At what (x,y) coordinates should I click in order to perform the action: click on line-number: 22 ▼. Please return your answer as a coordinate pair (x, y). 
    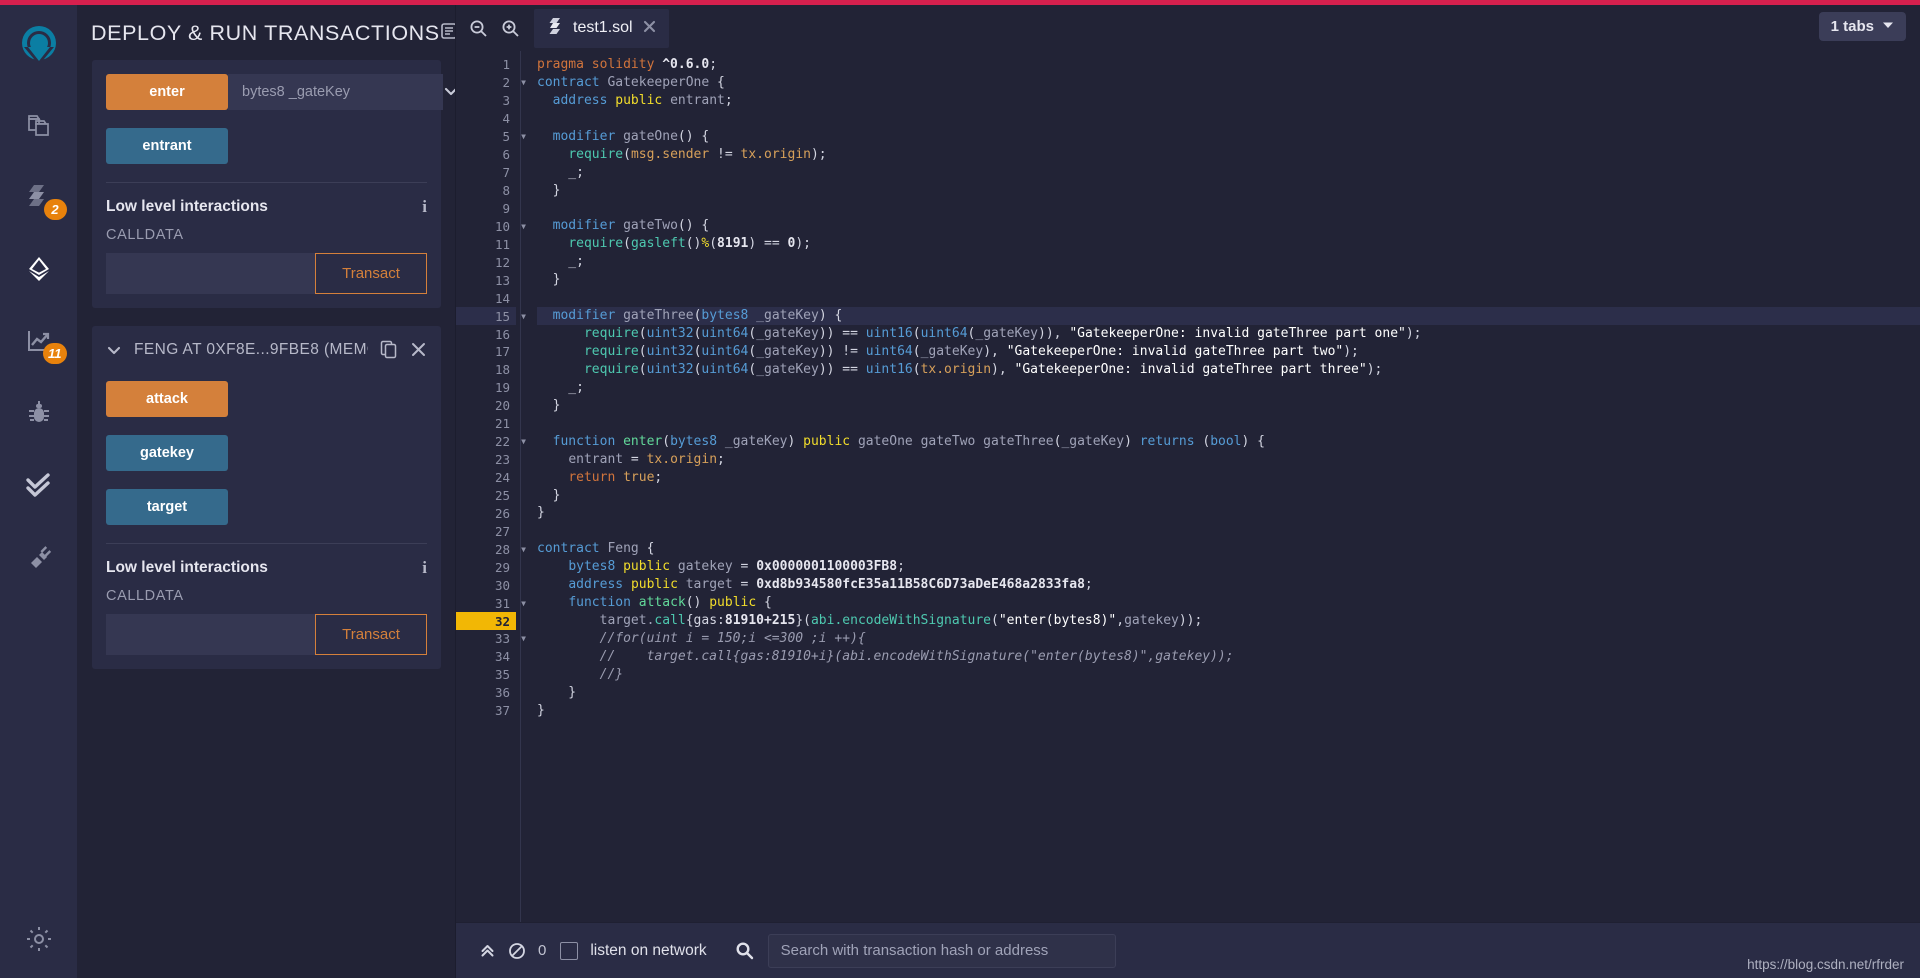
    Looking at the image, I should click on (491, 442).